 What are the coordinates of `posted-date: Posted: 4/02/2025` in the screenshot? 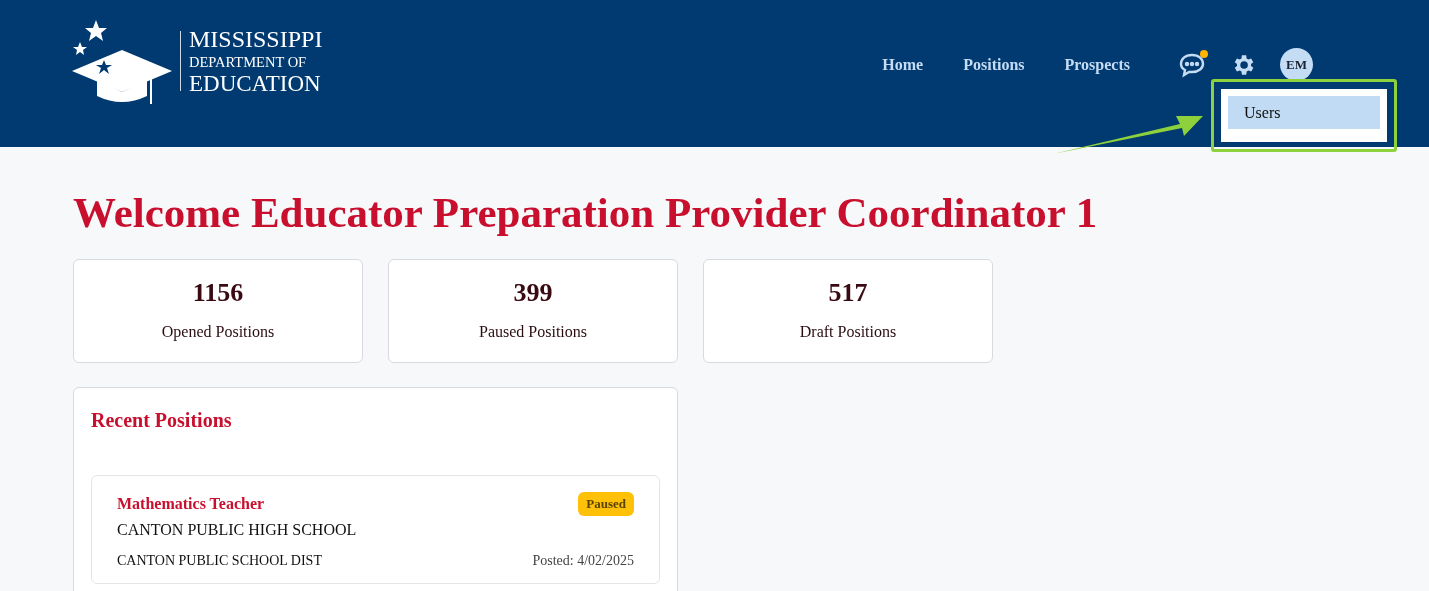 It's located at (583, 561).